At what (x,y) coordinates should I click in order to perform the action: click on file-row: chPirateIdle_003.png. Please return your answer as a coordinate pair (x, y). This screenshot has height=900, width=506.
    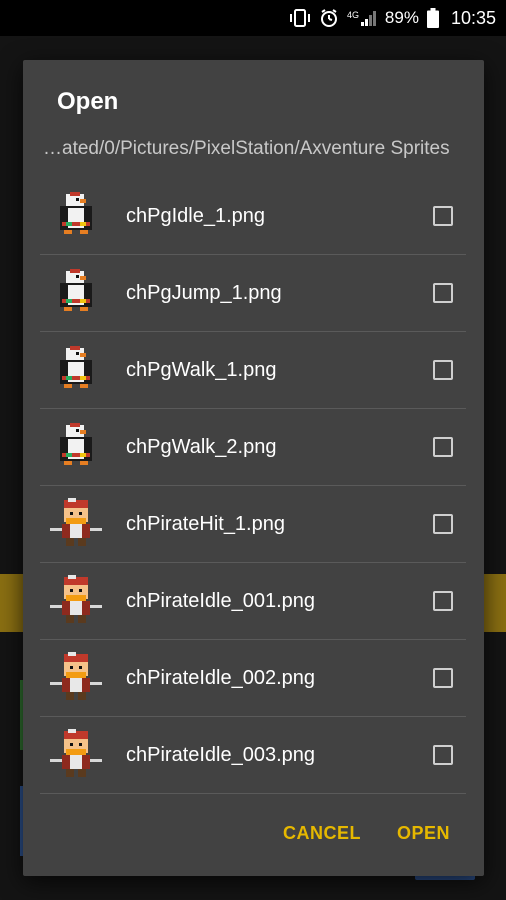
    Looking at the image, I should click on (253, 755).